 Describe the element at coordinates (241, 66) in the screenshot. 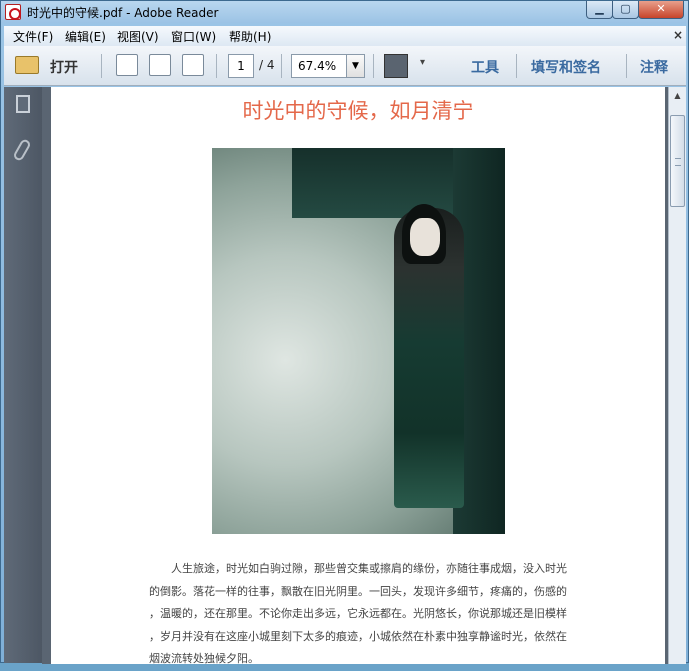

I see `page-number-input: 1` at that location.